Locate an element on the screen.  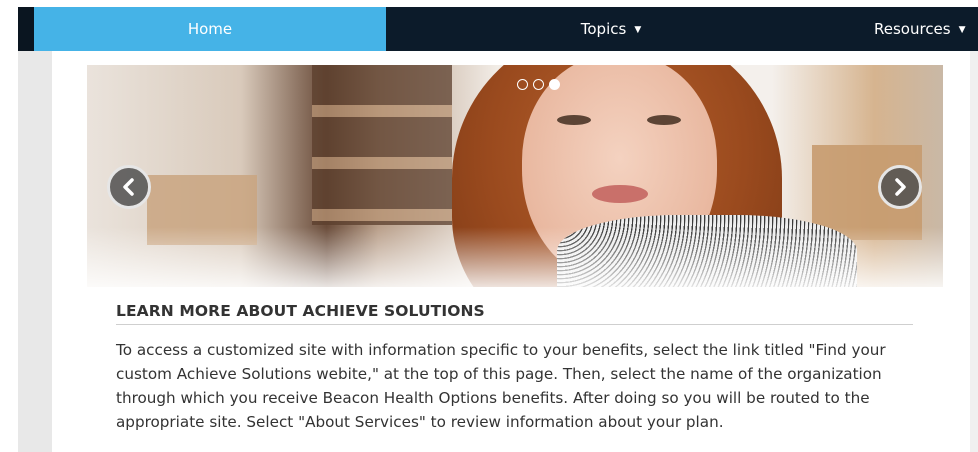
page-left-rail is located at coordinates (35, 251).